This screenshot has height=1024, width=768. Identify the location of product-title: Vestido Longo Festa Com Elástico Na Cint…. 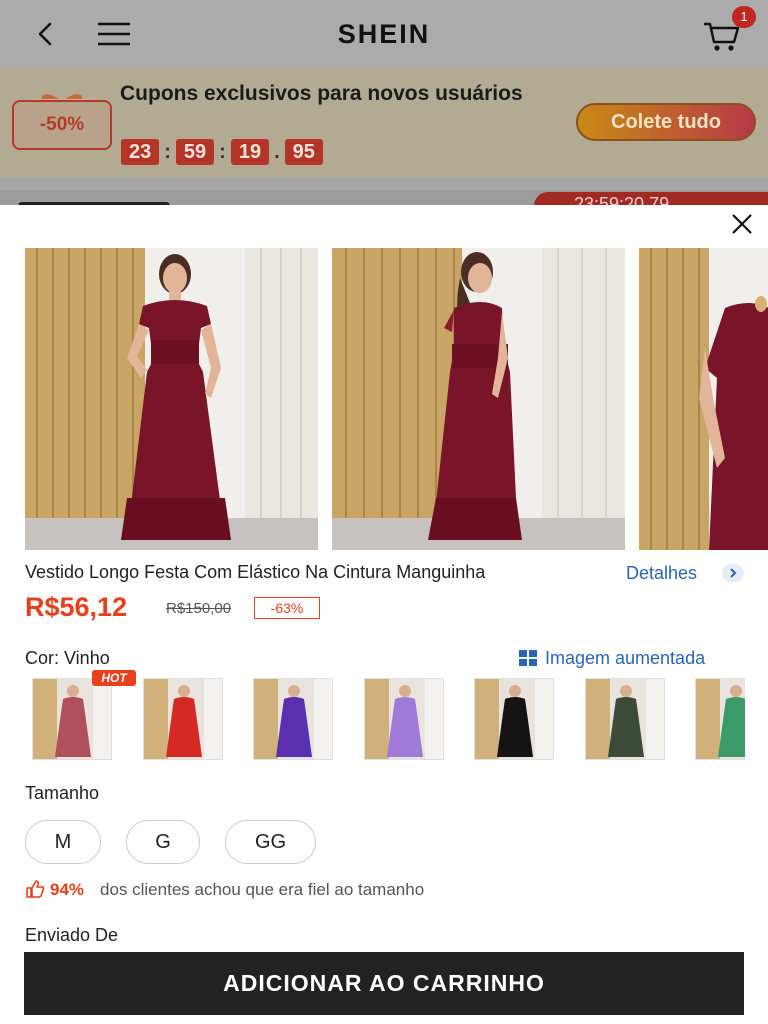
(255, 572).